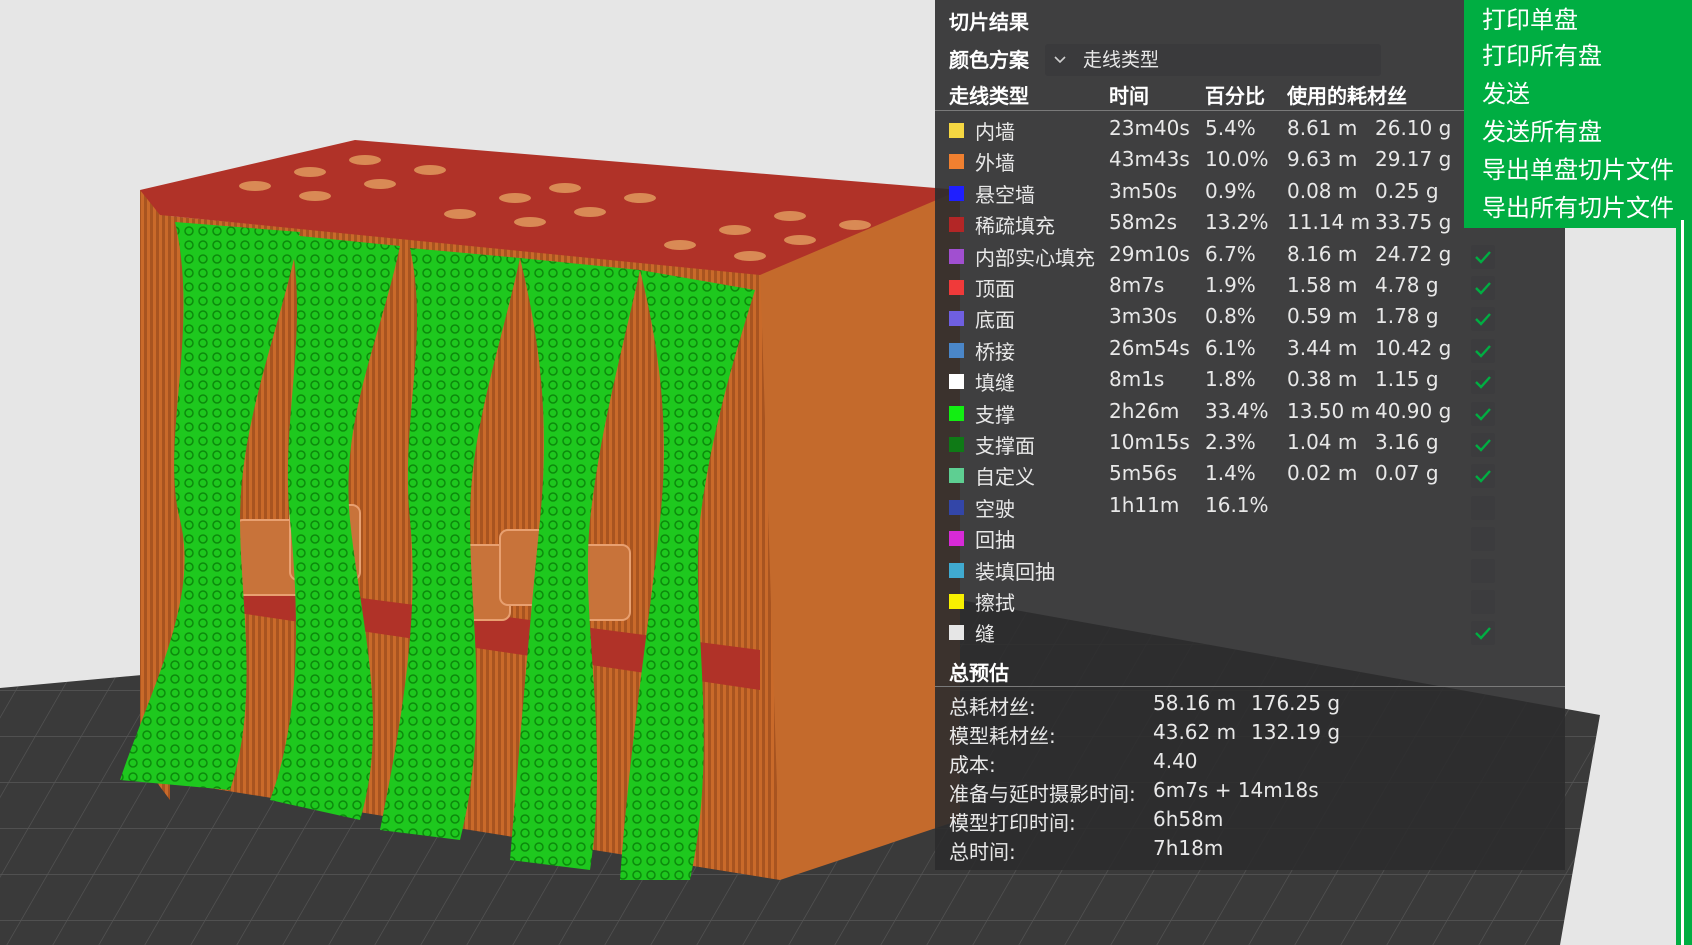  What do you see at coordinates (1230, 285) in the screenshot?
I see `feature-percent: 1.9%` at bounding box center [1230, 285].